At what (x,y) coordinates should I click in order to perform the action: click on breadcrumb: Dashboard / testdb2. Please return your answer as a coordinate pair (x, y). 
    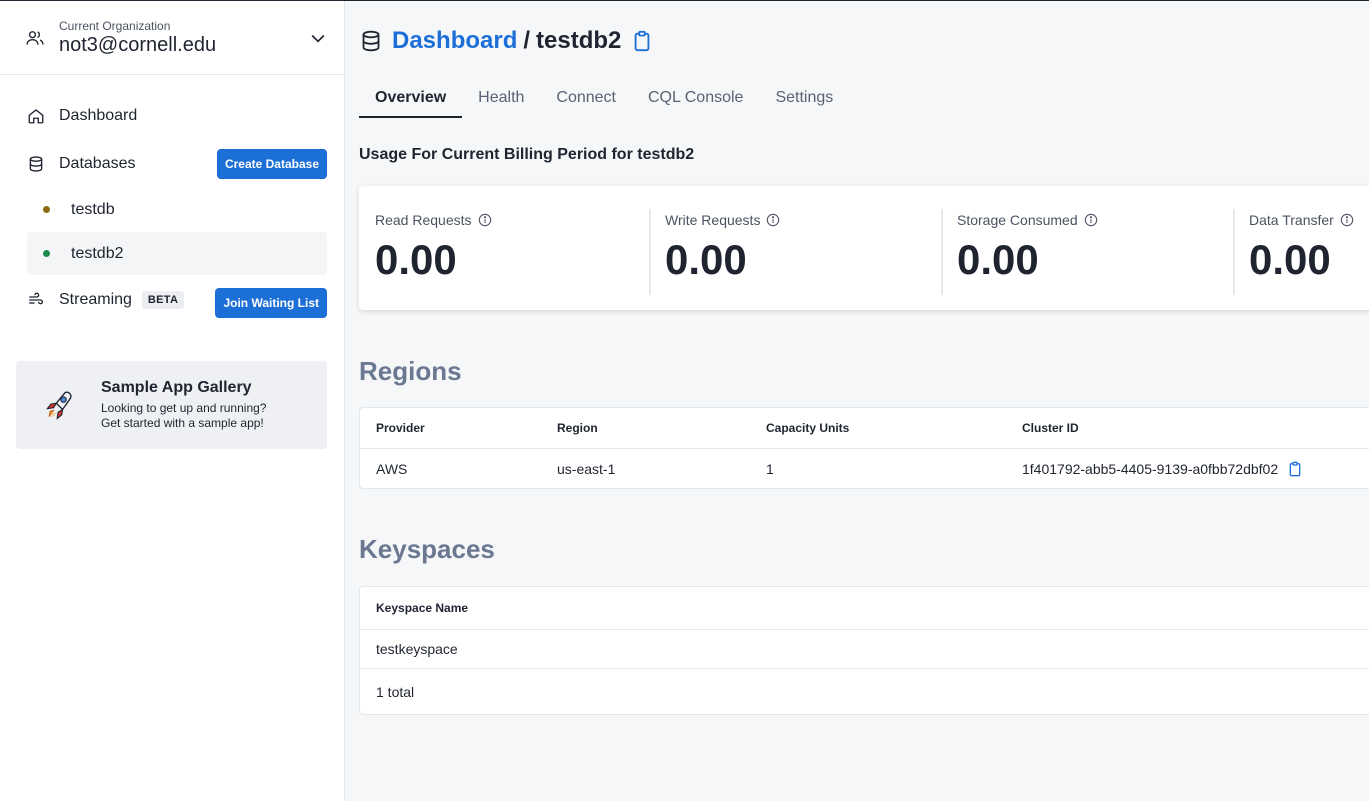
    Looking at the image, I should click on (506, 41).